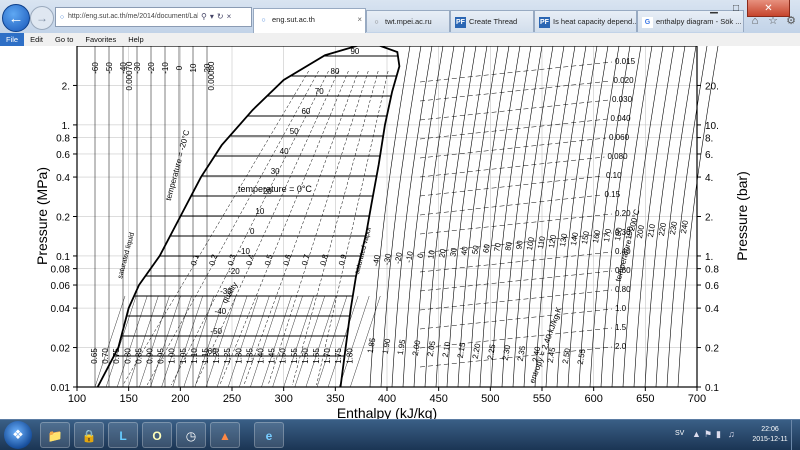 The width and height of the screenshot is (800, 450). What do you see at coordinates (63, 139) in the screenshot?
I see `y-tick-label-left: 0.8` at bounding box center [63, 139].